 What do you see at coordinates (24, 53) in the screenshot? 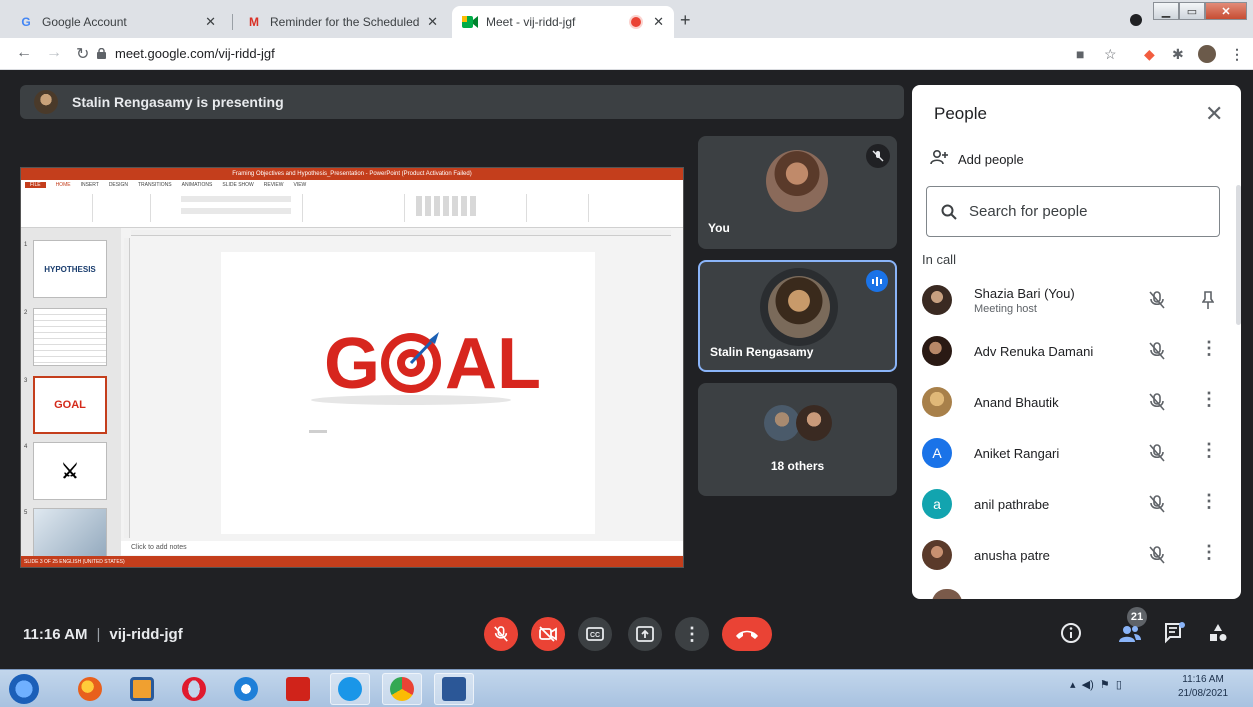
I see `back-icon: ←` at bounding box center [24, 53].